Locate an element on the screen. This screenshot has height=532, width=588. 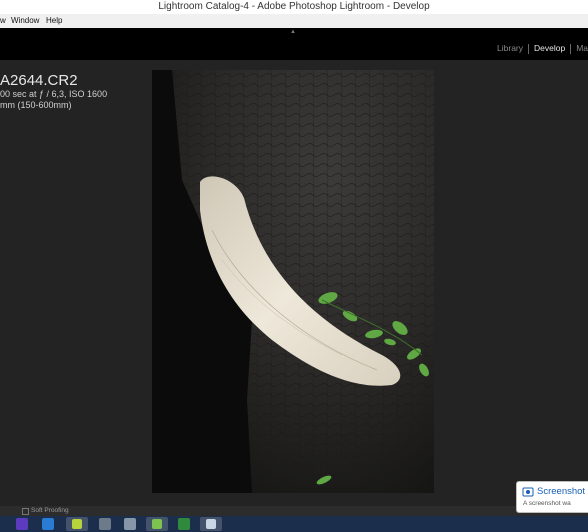
develop-toolbar: Soft Proofing is located at coordinates (294, 511).